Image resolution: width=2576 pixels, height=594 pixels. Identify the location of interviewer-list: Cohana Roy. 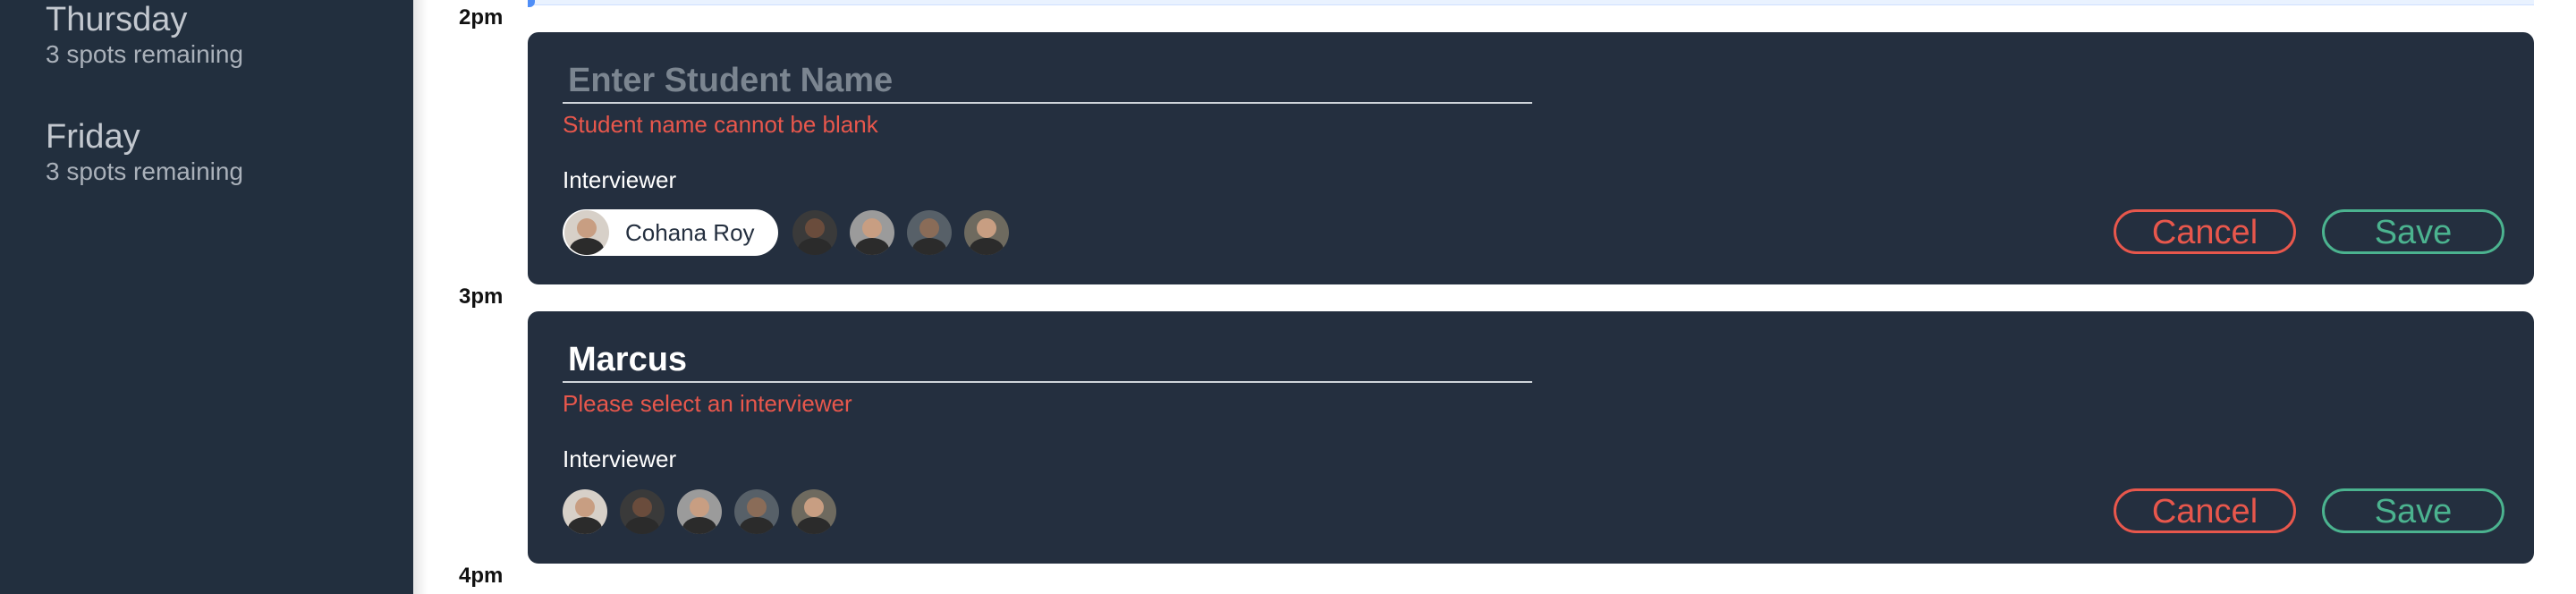
(792, 233).